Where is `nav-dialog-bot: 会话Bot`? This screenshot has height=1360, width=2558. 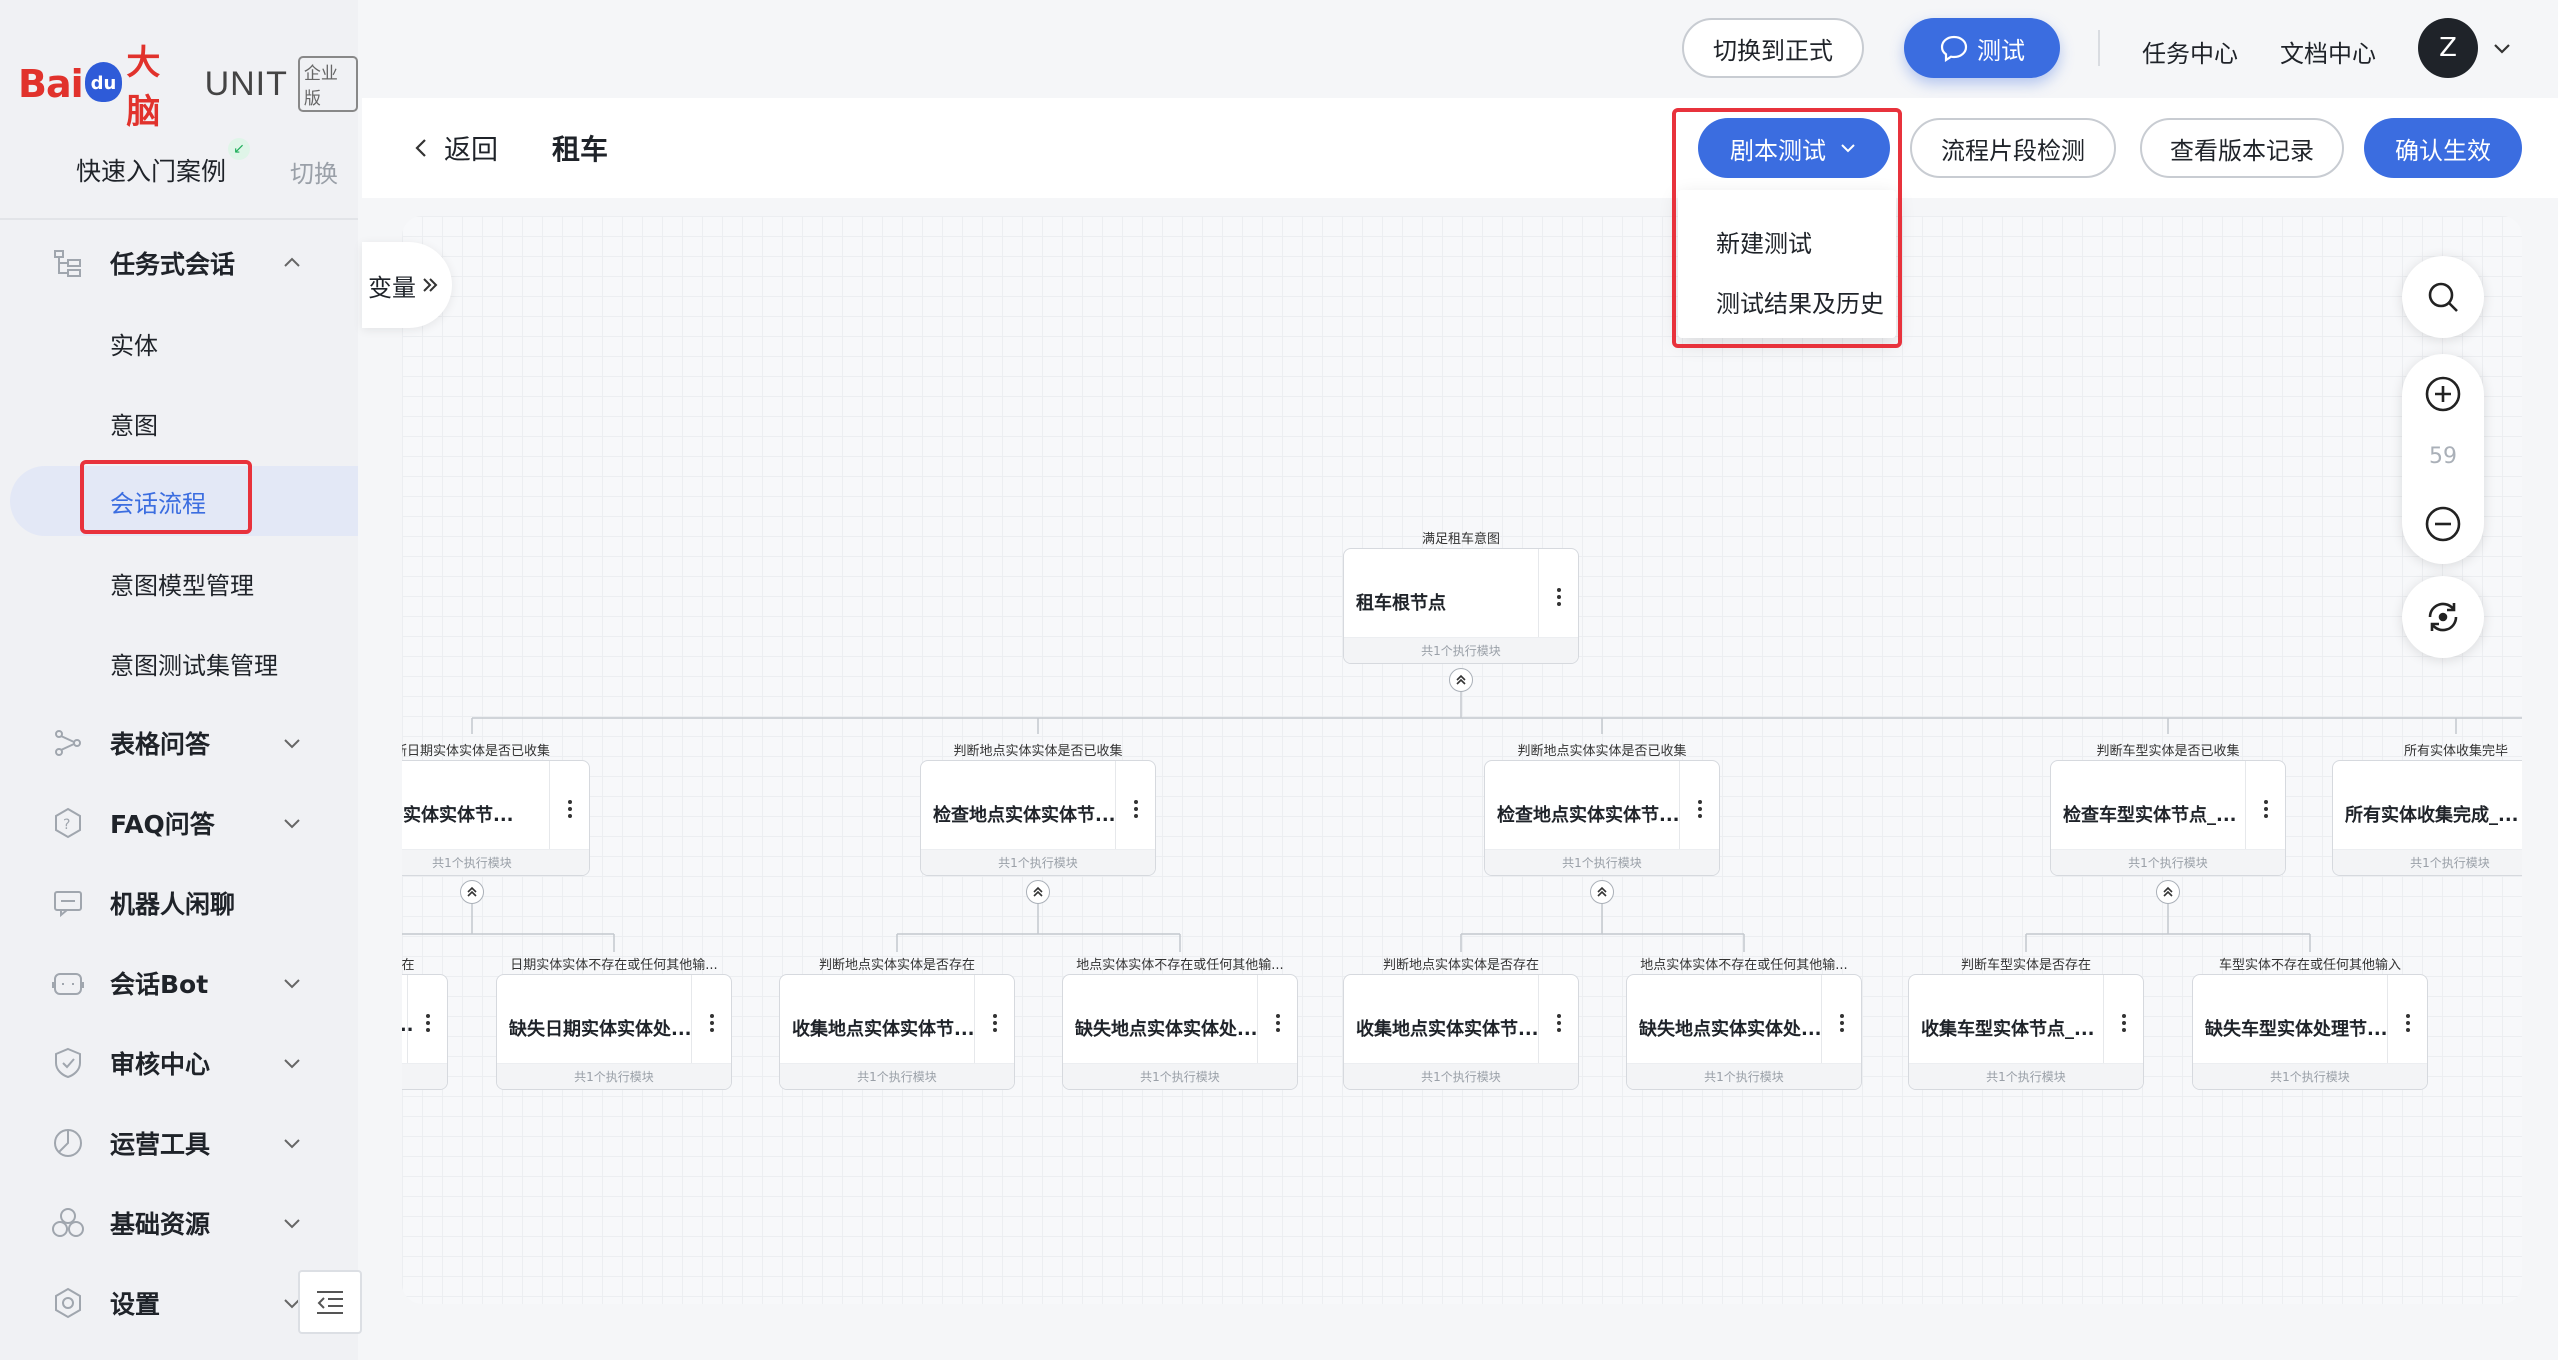 nav-dialog-bot: 会话Bot is located at coordinates (179, 983).